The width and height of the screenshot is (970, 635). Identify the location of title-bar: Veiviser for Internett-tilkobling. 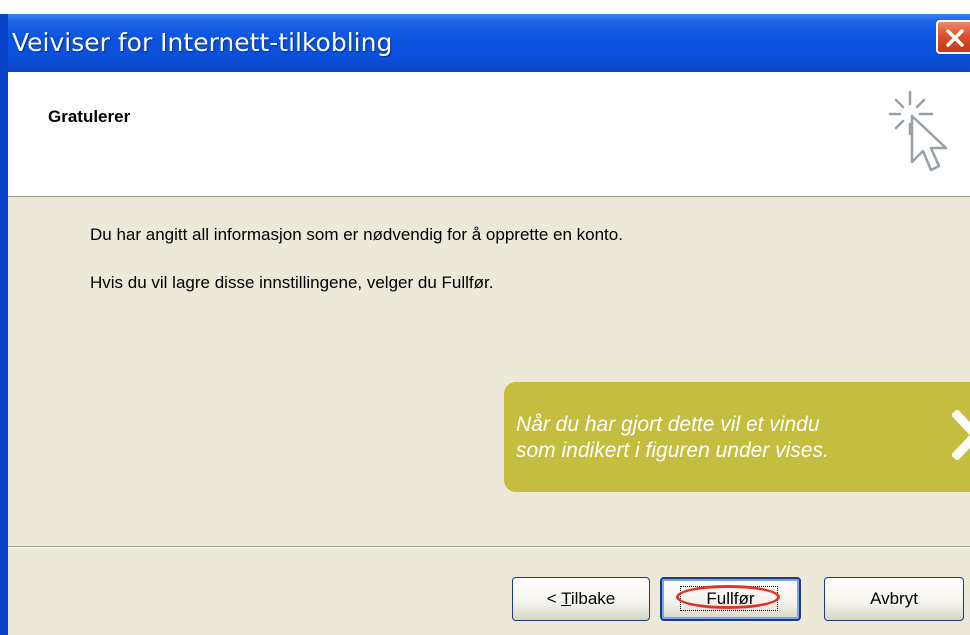
(489, 43).